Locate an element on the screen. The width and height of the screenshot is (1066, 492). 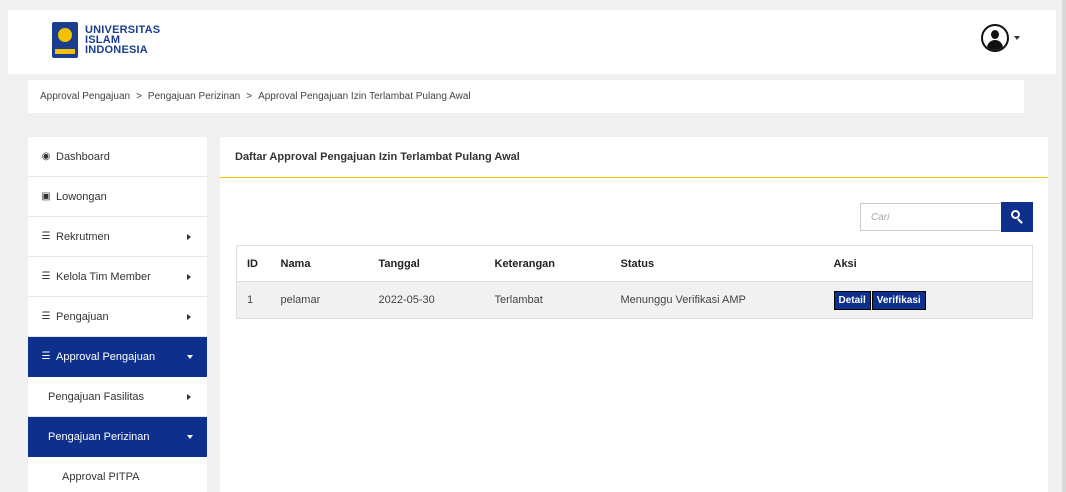
sidebar-item-pengajuan: ☰ Pengajuan is located at coordinates (117, 317).